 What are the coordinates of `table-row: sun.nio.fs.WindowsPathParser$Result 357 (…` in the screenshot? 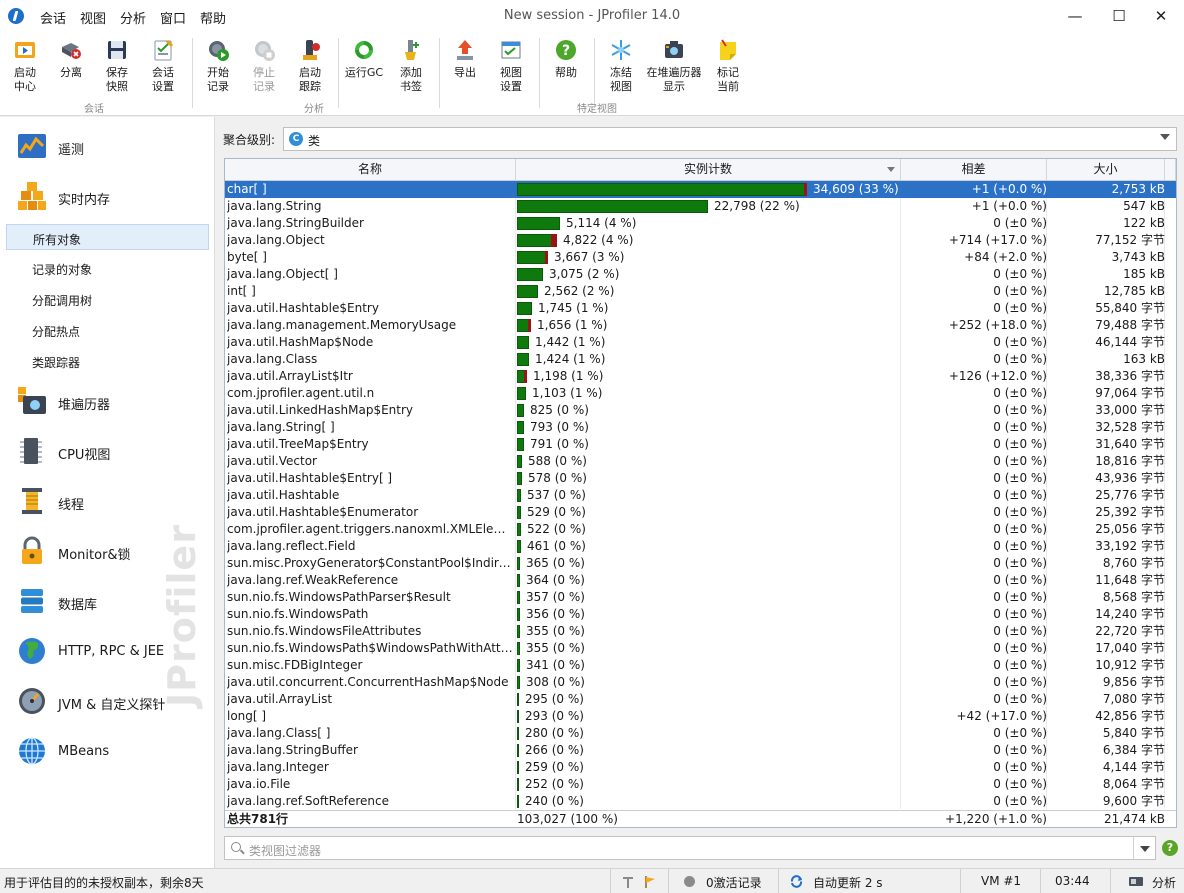 It's located at (700, 597).